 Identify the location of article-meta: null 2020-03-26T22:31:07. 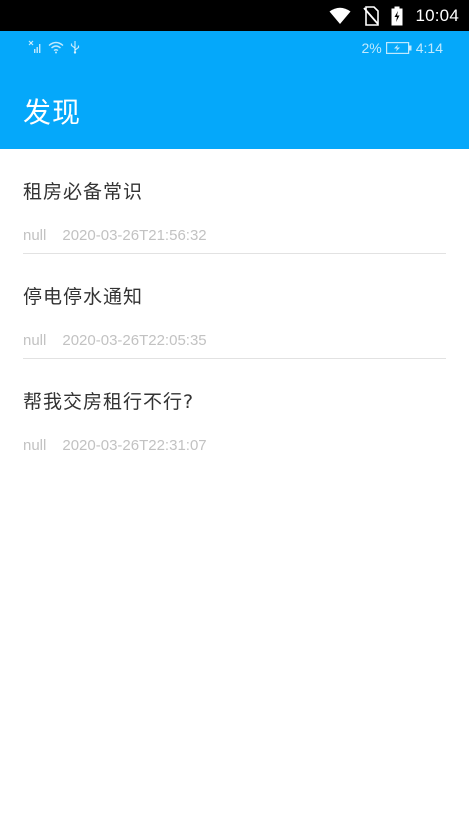
(115, 445).